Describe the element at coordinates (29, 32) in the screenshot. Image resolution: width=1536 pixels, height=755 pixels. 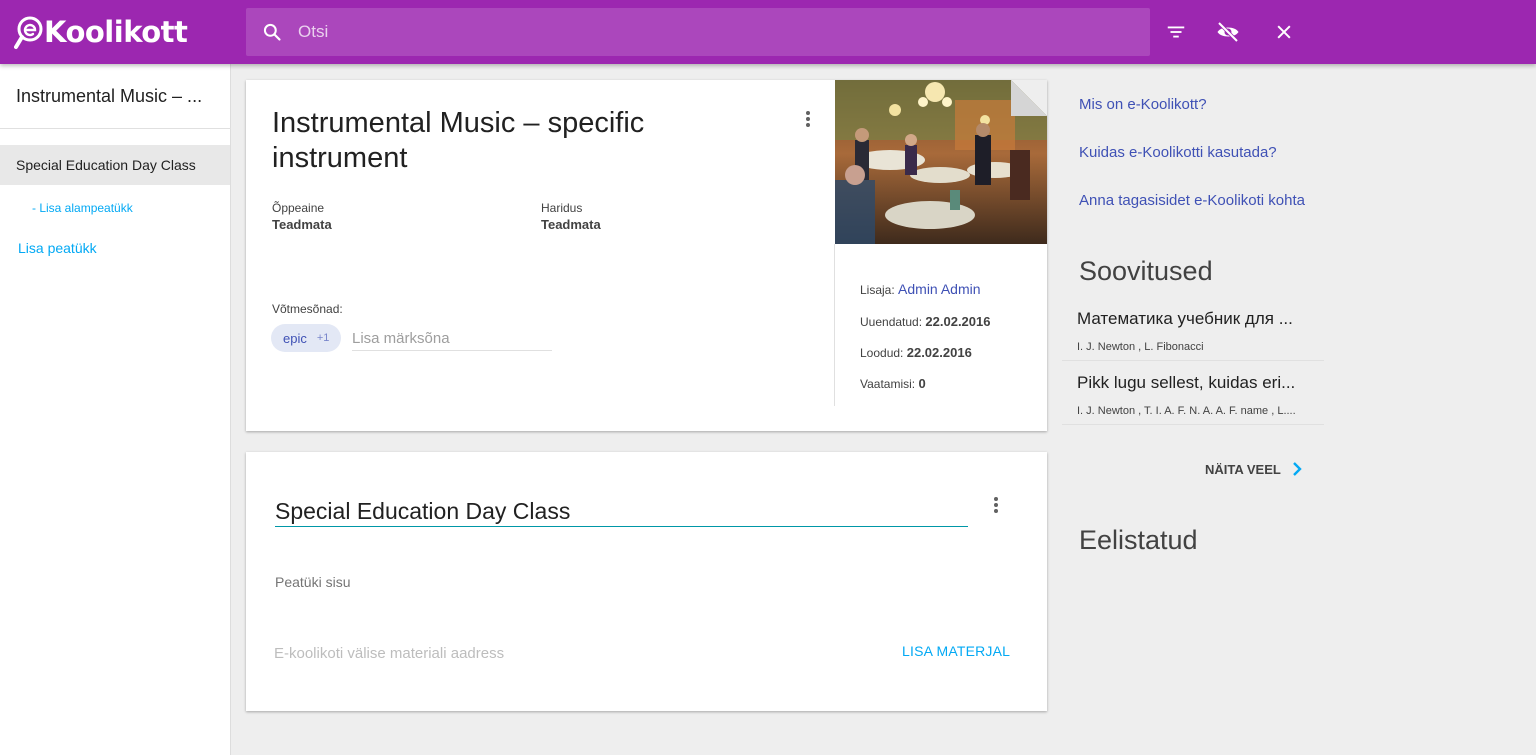
I see `logo-magnifier-icon` at that location.